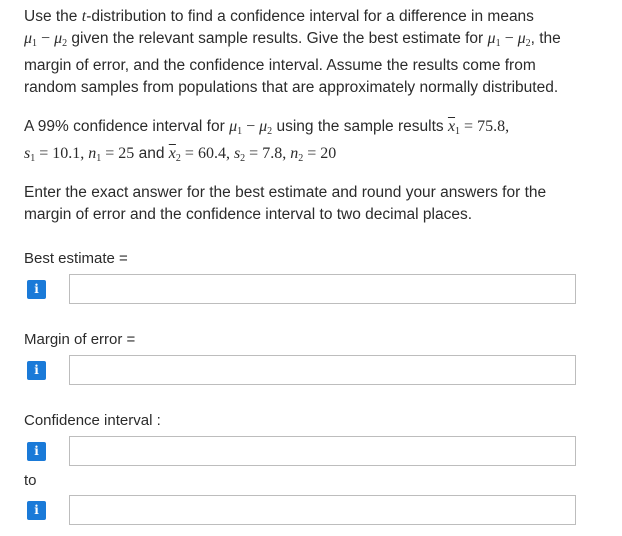 The width and height of the screenshot is (622, 536). Describe the element at coordinates (322, 510) in the screenshot. I see `ci-upper-input` at that location.